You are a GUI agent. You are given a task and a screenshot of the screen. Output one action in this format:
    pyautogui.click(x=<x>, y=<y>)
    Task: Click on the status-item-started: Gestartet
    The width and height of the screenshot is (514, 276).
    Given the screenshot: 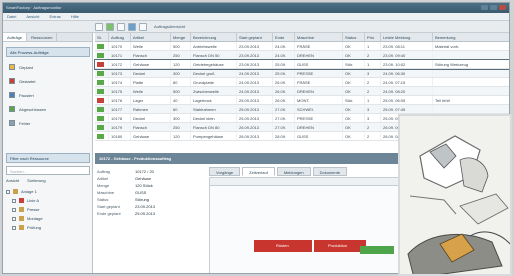 What is the action you would take?
    pyautogui.click(x=48, y=81)
    